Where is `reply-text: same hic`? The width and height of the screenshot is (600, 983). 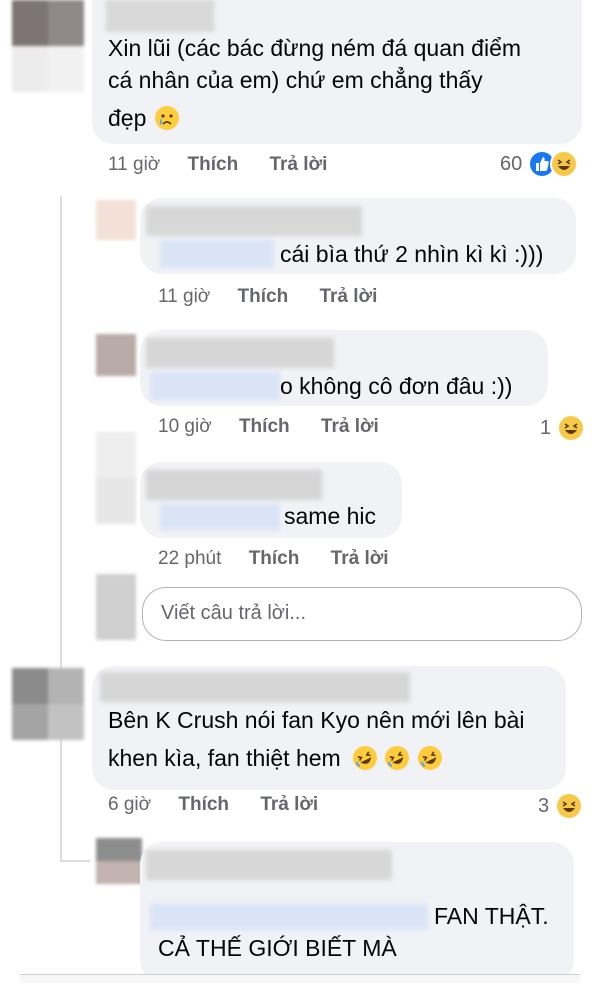
reply-text: same hic is located at coordinates (330, 516).